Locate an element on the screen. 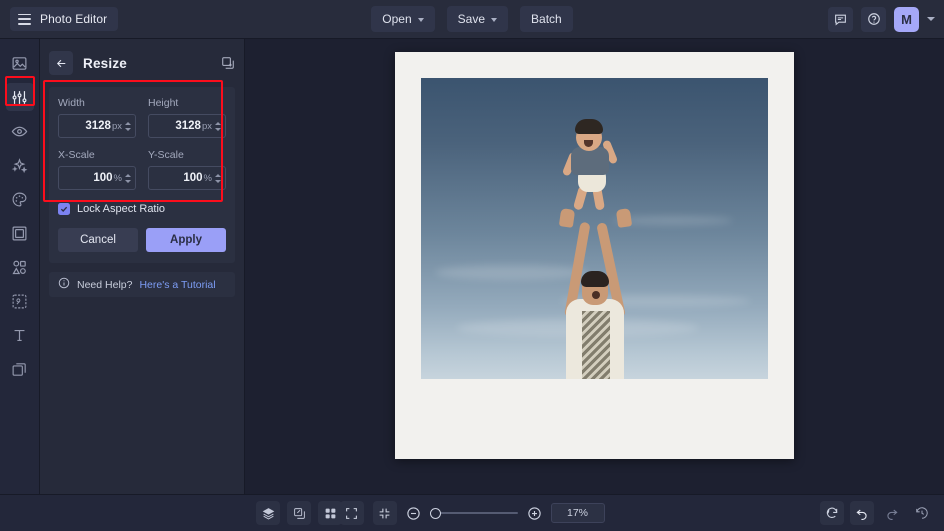  top-bar-actions: Open Save Batch is located at coordinates (472, 19).